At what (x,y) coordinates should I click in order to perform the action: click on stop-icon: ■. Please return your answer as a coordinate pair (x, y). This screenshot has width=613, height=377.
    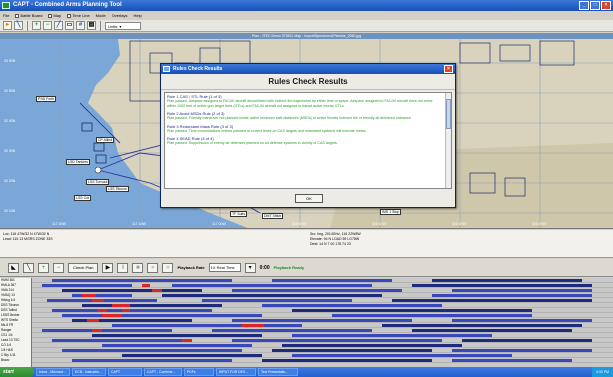
    Looking at the image, I should click on (138, 267).